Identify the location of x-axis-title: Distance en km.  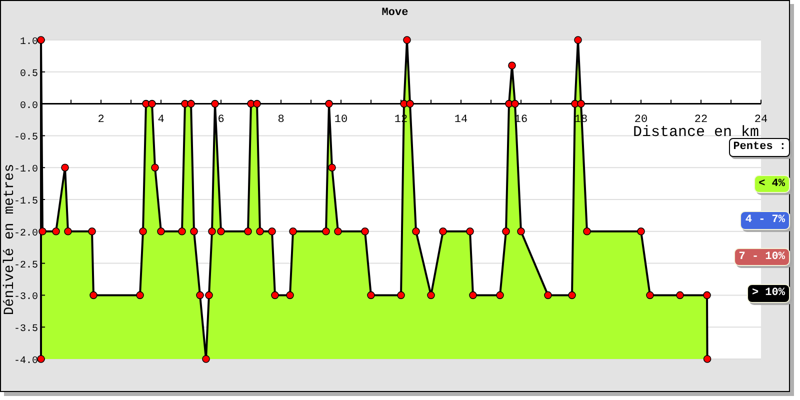
(695, 132).